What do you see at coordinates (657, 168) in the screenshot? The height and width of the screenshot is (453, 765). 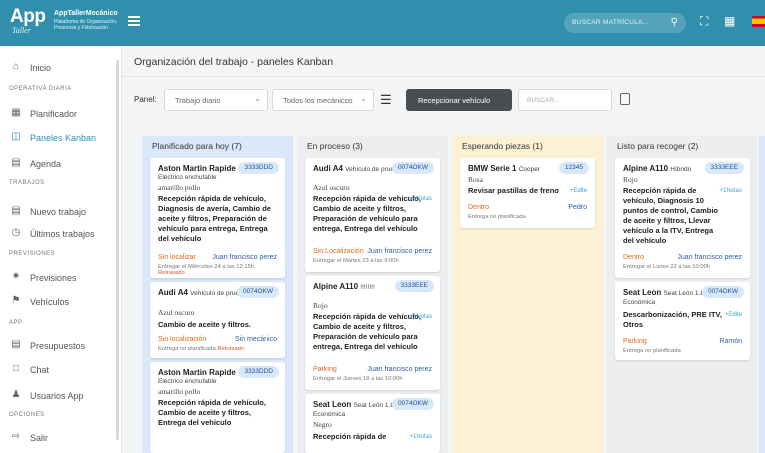 I see `car-make: Alpine A110 Híbrido` at bounding box center [657, 168].